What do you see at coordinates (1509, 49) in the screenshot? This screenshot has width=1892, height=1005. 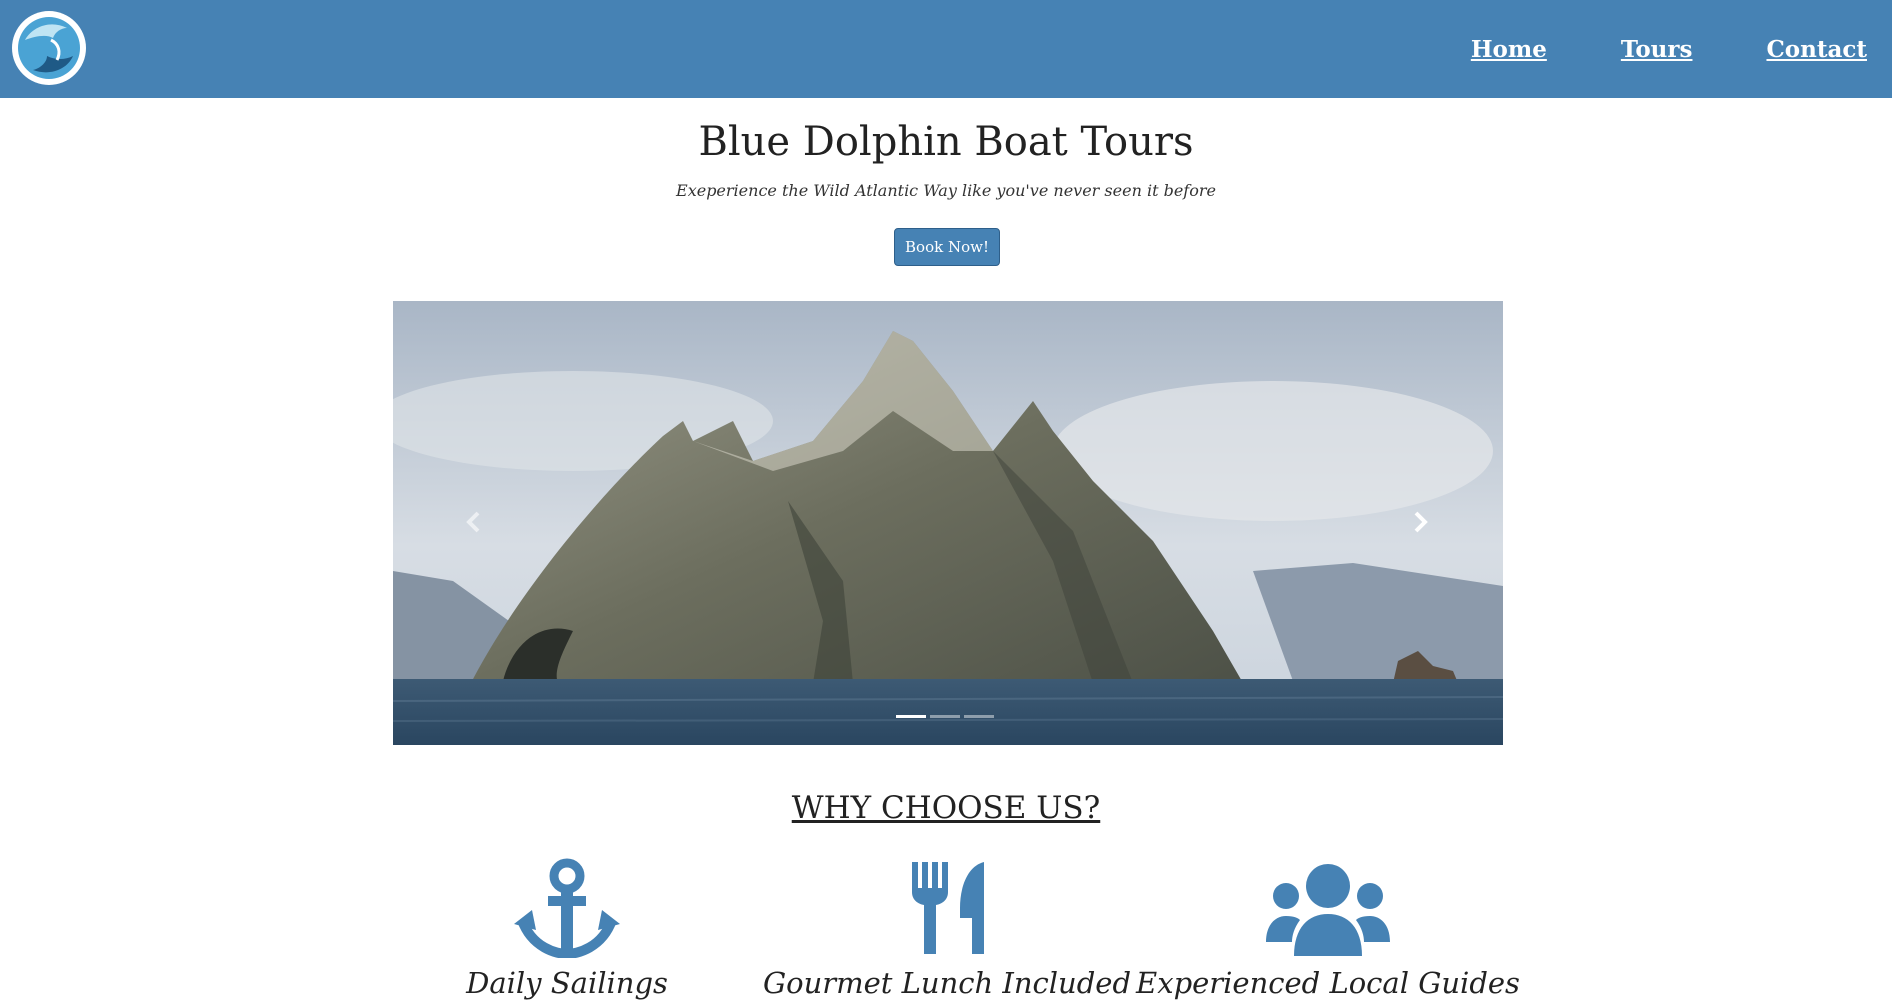 I see `nav-home-link: Home` at bounding box center [1509, 49].